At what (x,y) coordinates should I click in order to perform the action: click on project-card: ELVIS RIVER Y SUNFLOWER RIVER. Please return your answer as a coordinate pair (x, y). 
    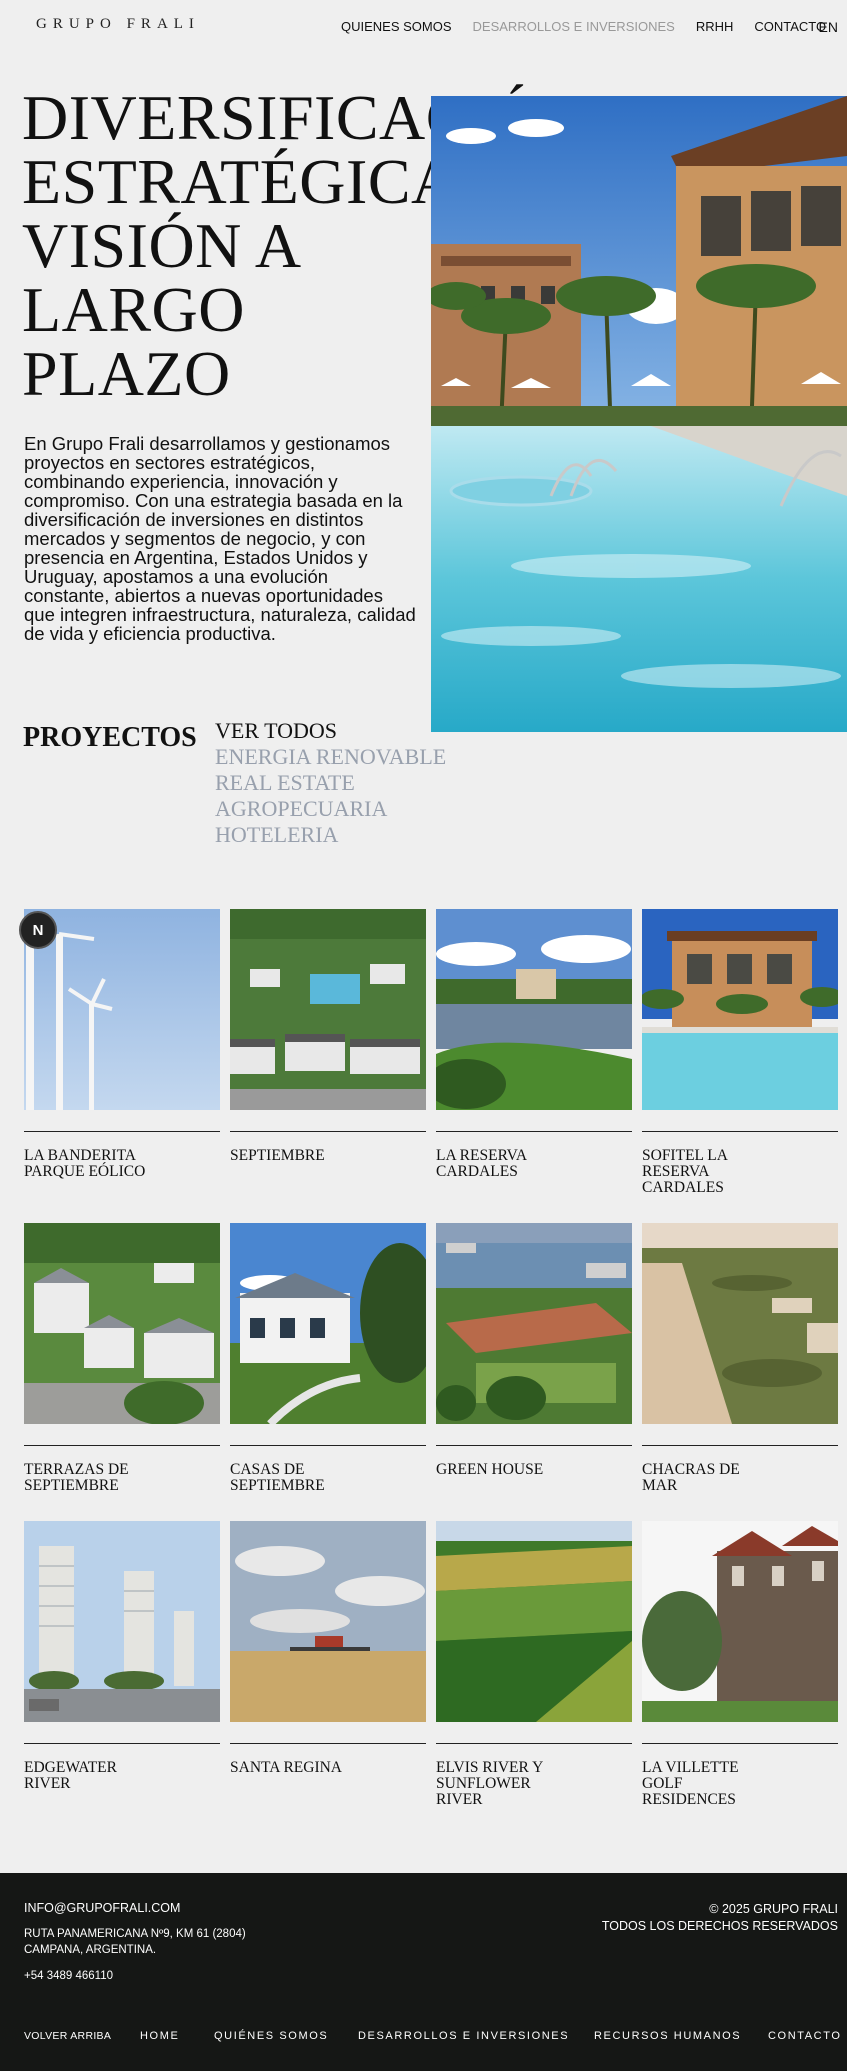
    Looking at the image, I should click on (534, 1664).